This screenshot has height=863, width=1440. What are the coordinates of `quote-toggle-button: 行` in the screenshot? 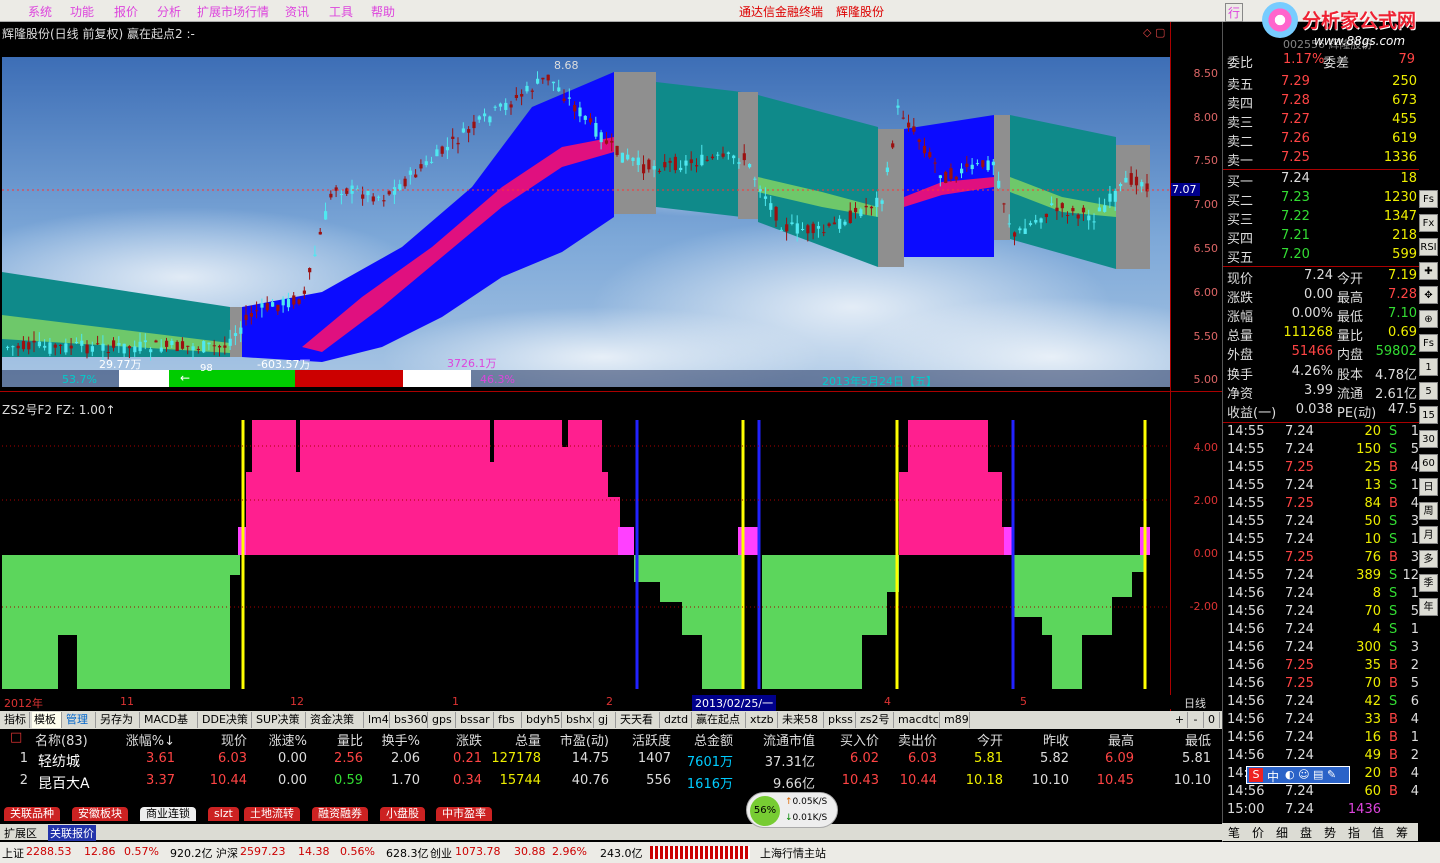 It's located at (1234, 12).